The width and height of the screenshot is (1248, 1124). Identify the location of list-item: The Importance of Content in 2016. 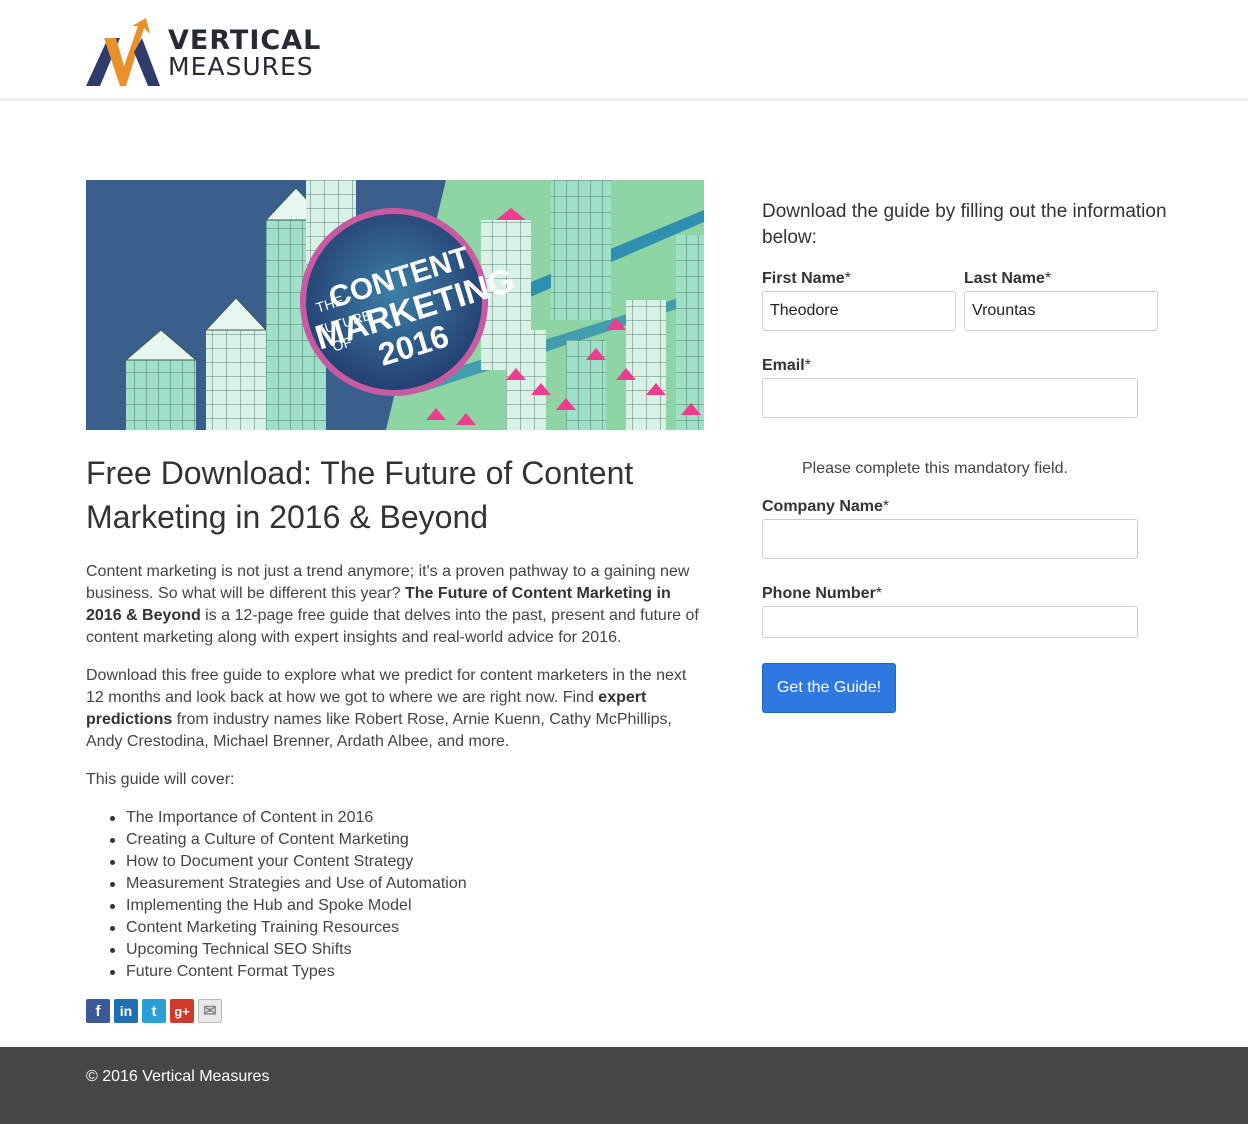
(386, 818).